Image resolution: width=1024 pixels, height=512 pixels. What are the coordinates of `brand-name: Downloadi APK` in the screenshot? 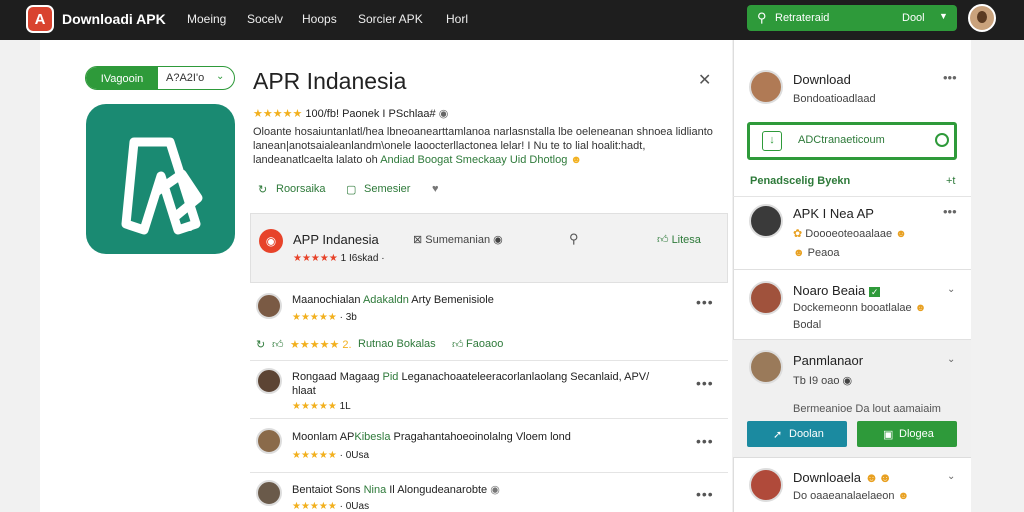 It's located at (114, 19).